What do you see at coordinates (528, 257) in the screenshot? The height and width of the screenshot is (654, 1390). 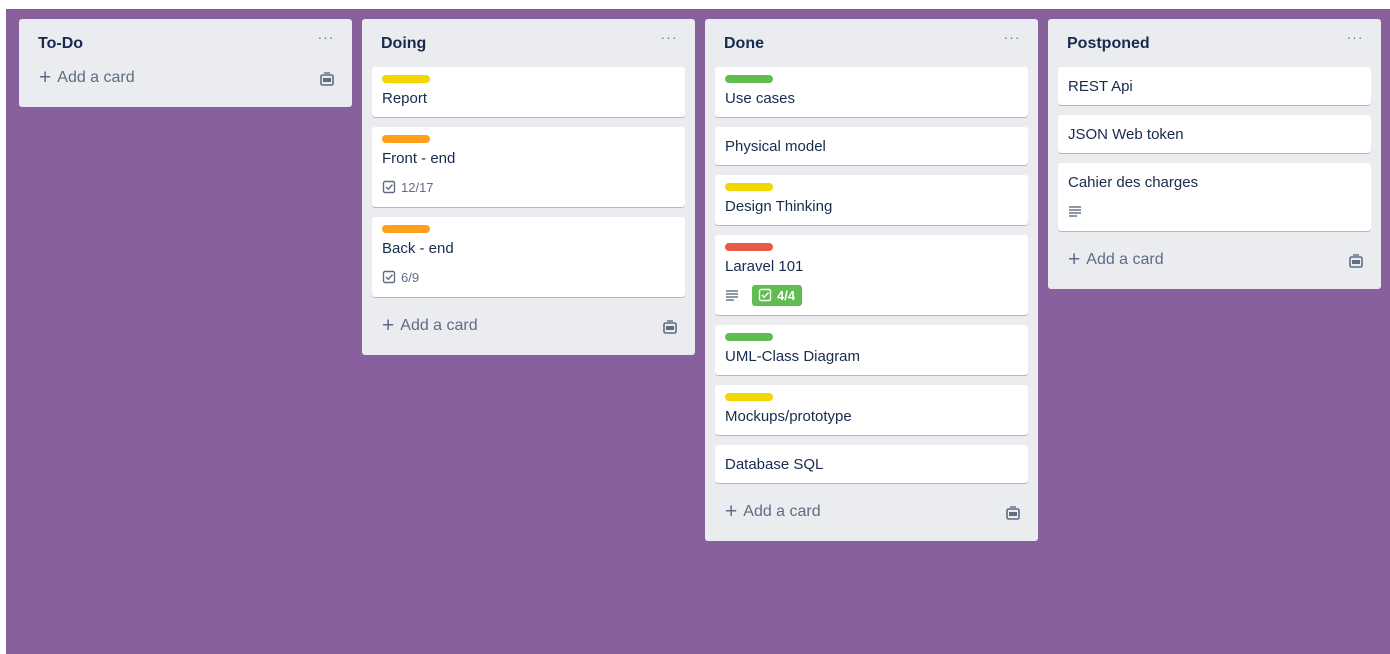 I see `card: Back - end 6/9` at bounding box center [528, 257].